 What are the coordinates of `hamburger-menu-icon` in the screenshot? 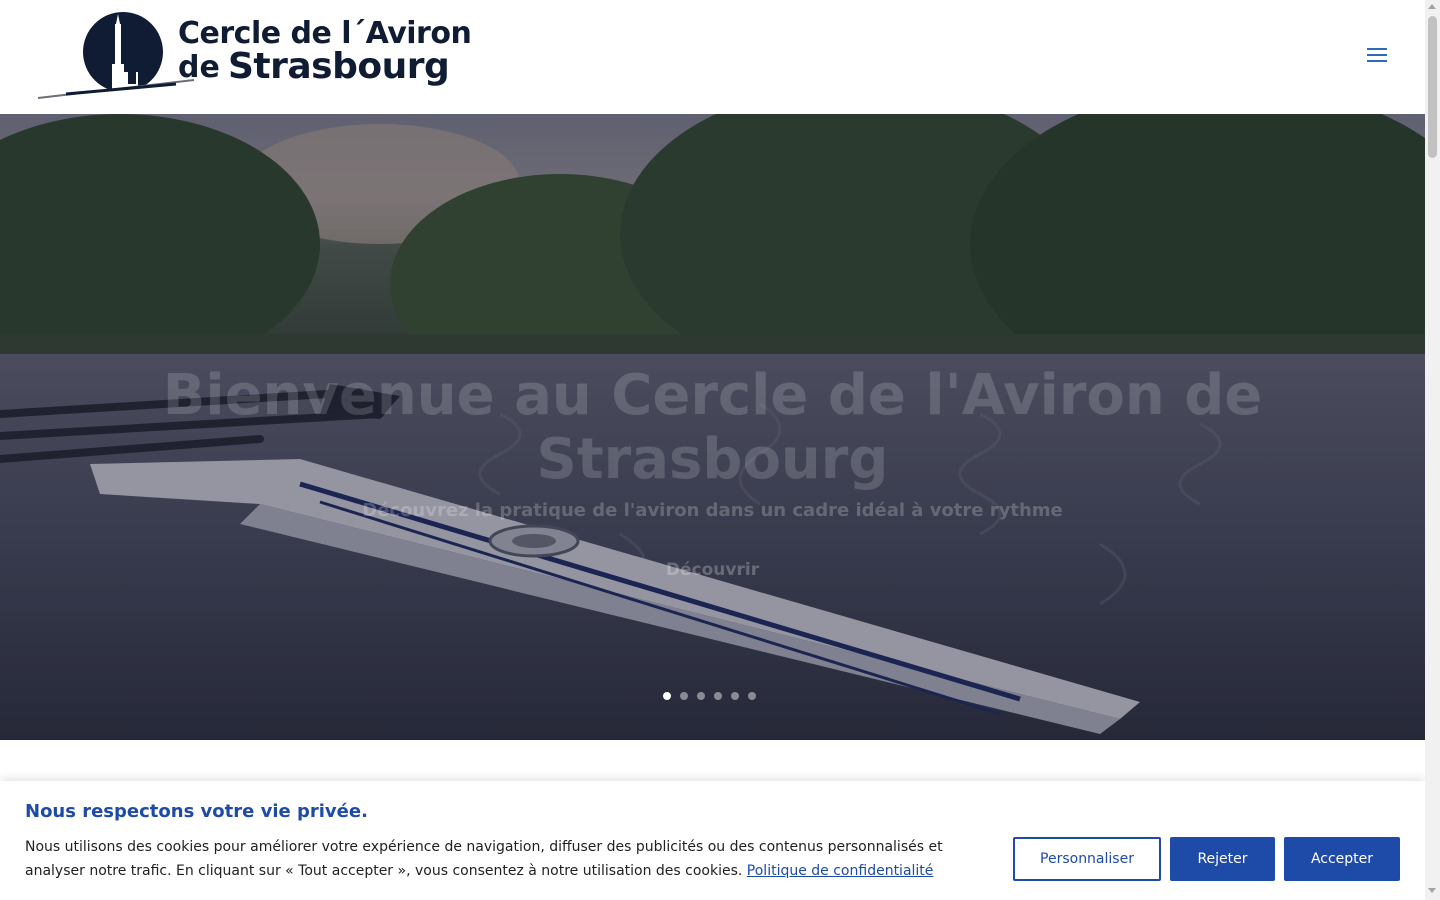 It's located at (1377, 56).